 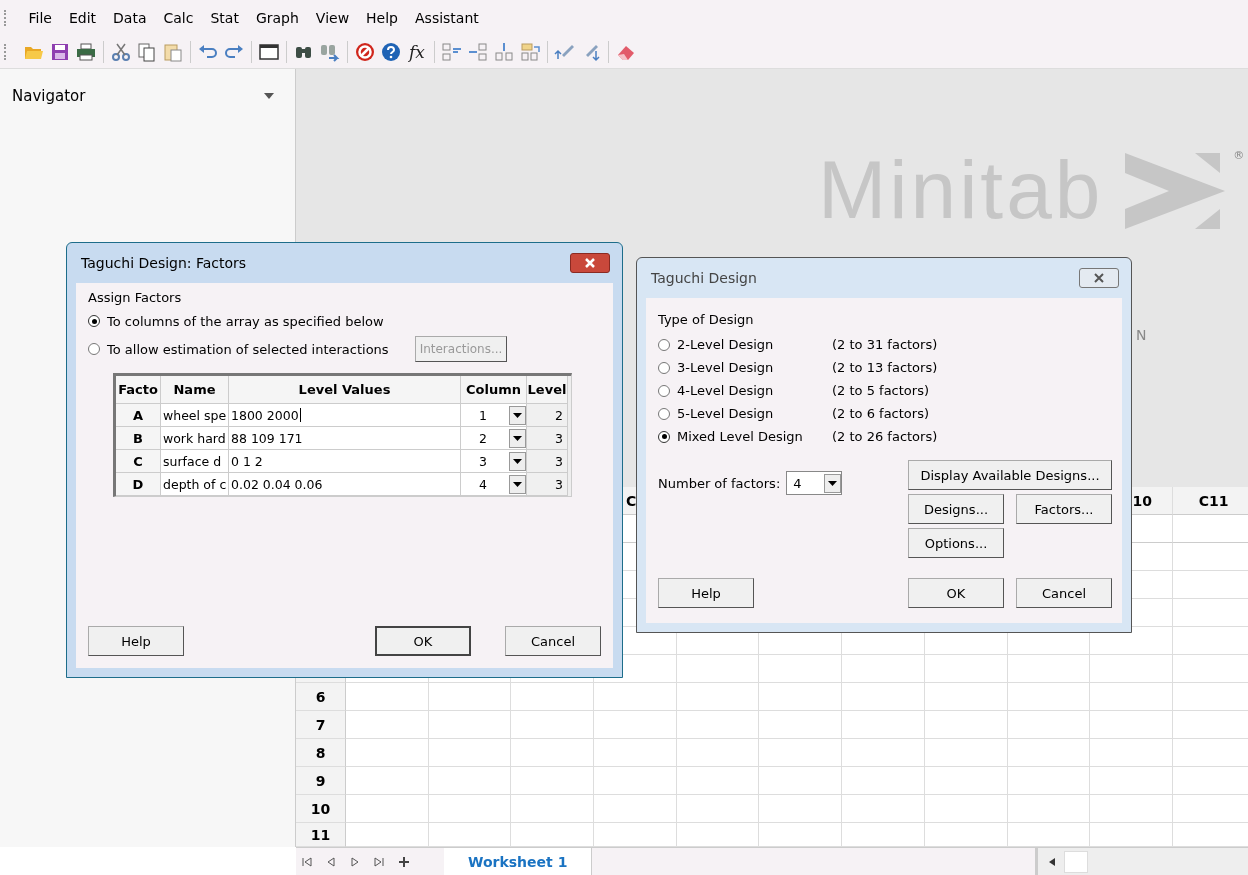 What do you see at coordinates (345, 461) in the screenshot?
I see `table-cell: 0 1 2` at bounding box center [345, 461].